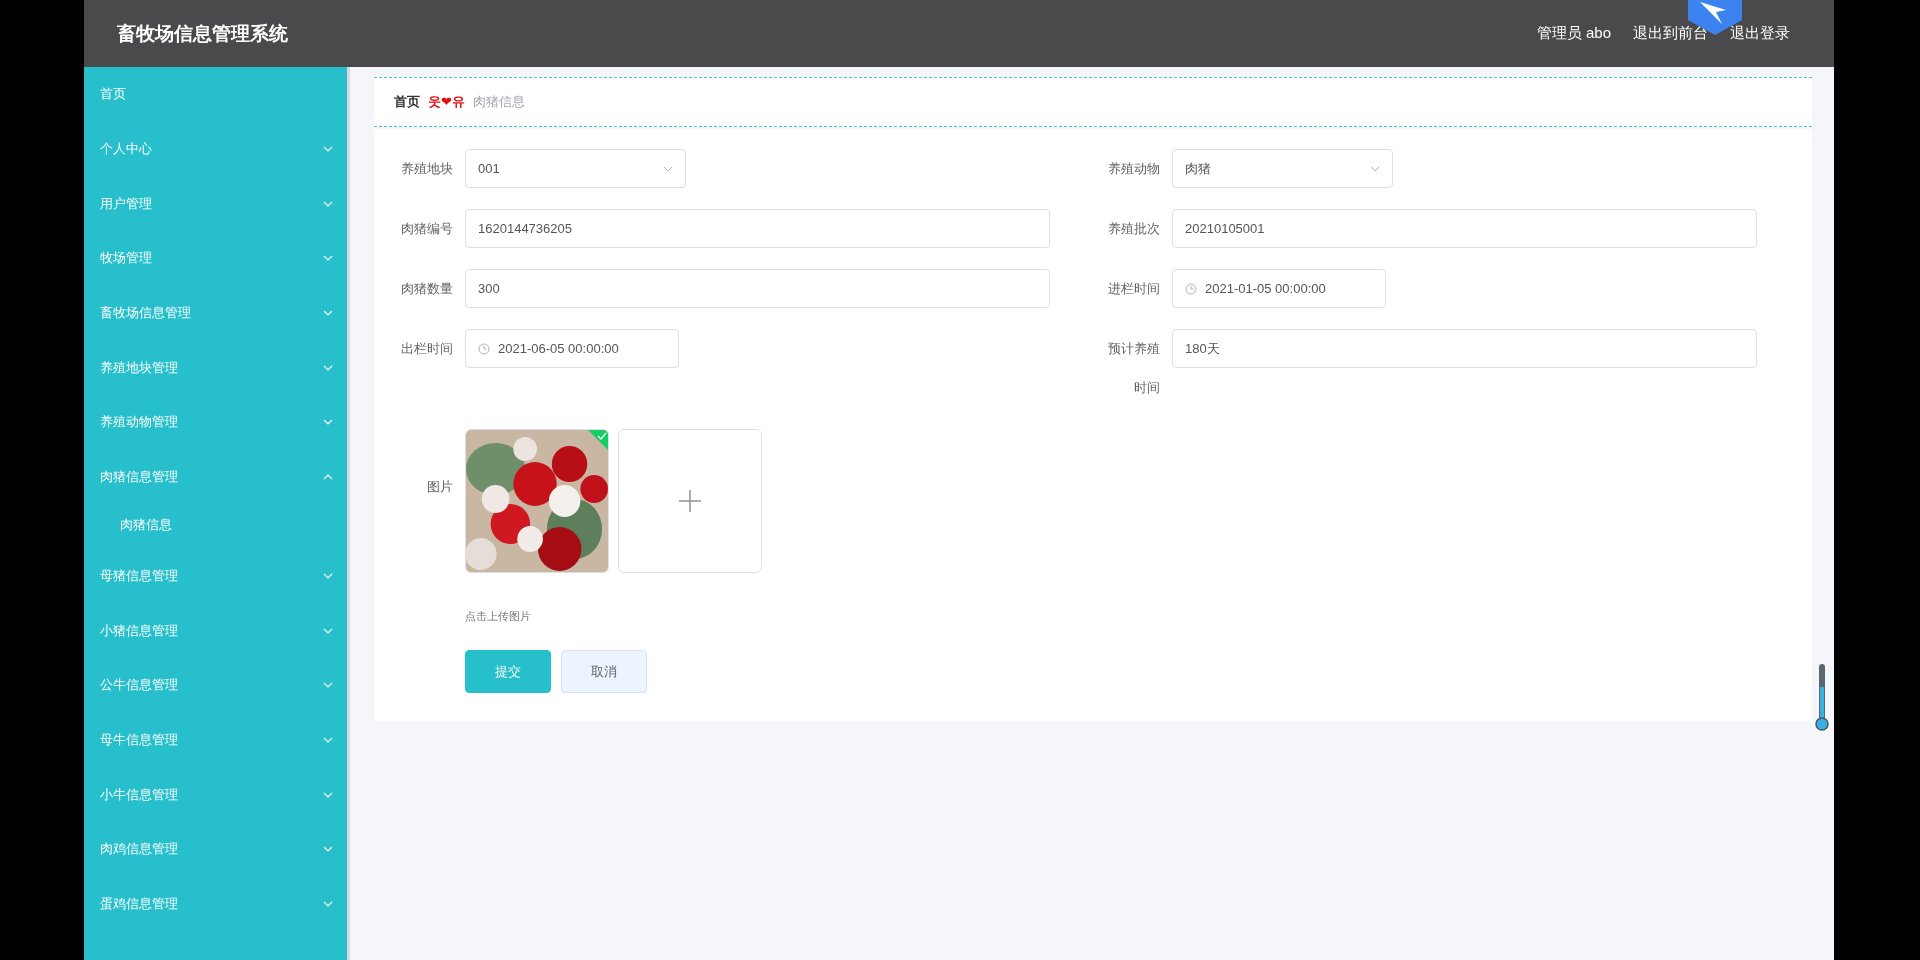  What do you see at coordinates (1279, 288) in the screenshot?
I see `date-field: 2021-01-05 00:00:00` at bounding box center [1279, 288].